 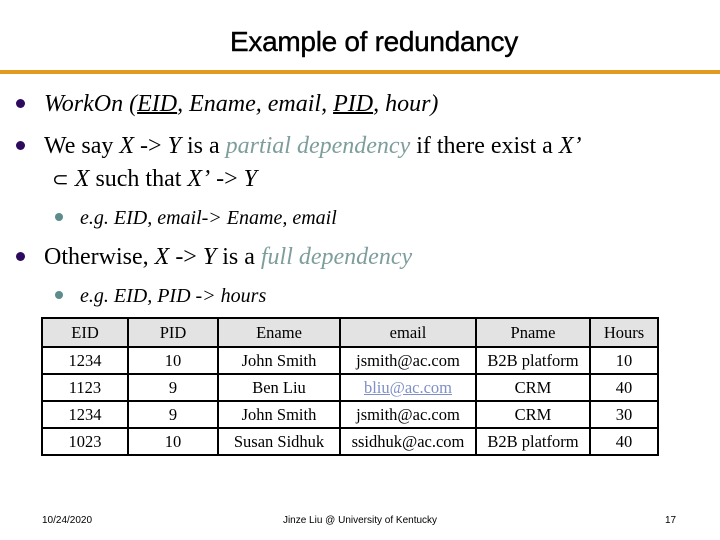 I want to click on cell-eid: 1123, so click(x=85, y=387).